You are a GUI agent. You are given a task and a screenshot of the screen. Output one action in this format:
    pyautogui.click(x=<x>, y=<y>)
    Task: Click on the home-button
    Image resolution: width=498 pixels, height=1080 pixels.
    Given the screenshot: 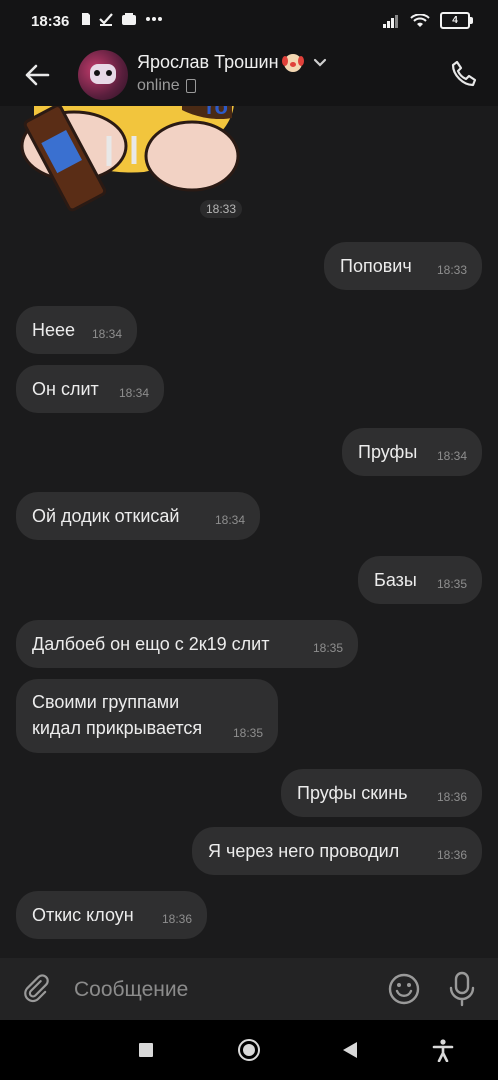 What is the action you would take?
    pyautogui.click(x=249, y=1050)
    